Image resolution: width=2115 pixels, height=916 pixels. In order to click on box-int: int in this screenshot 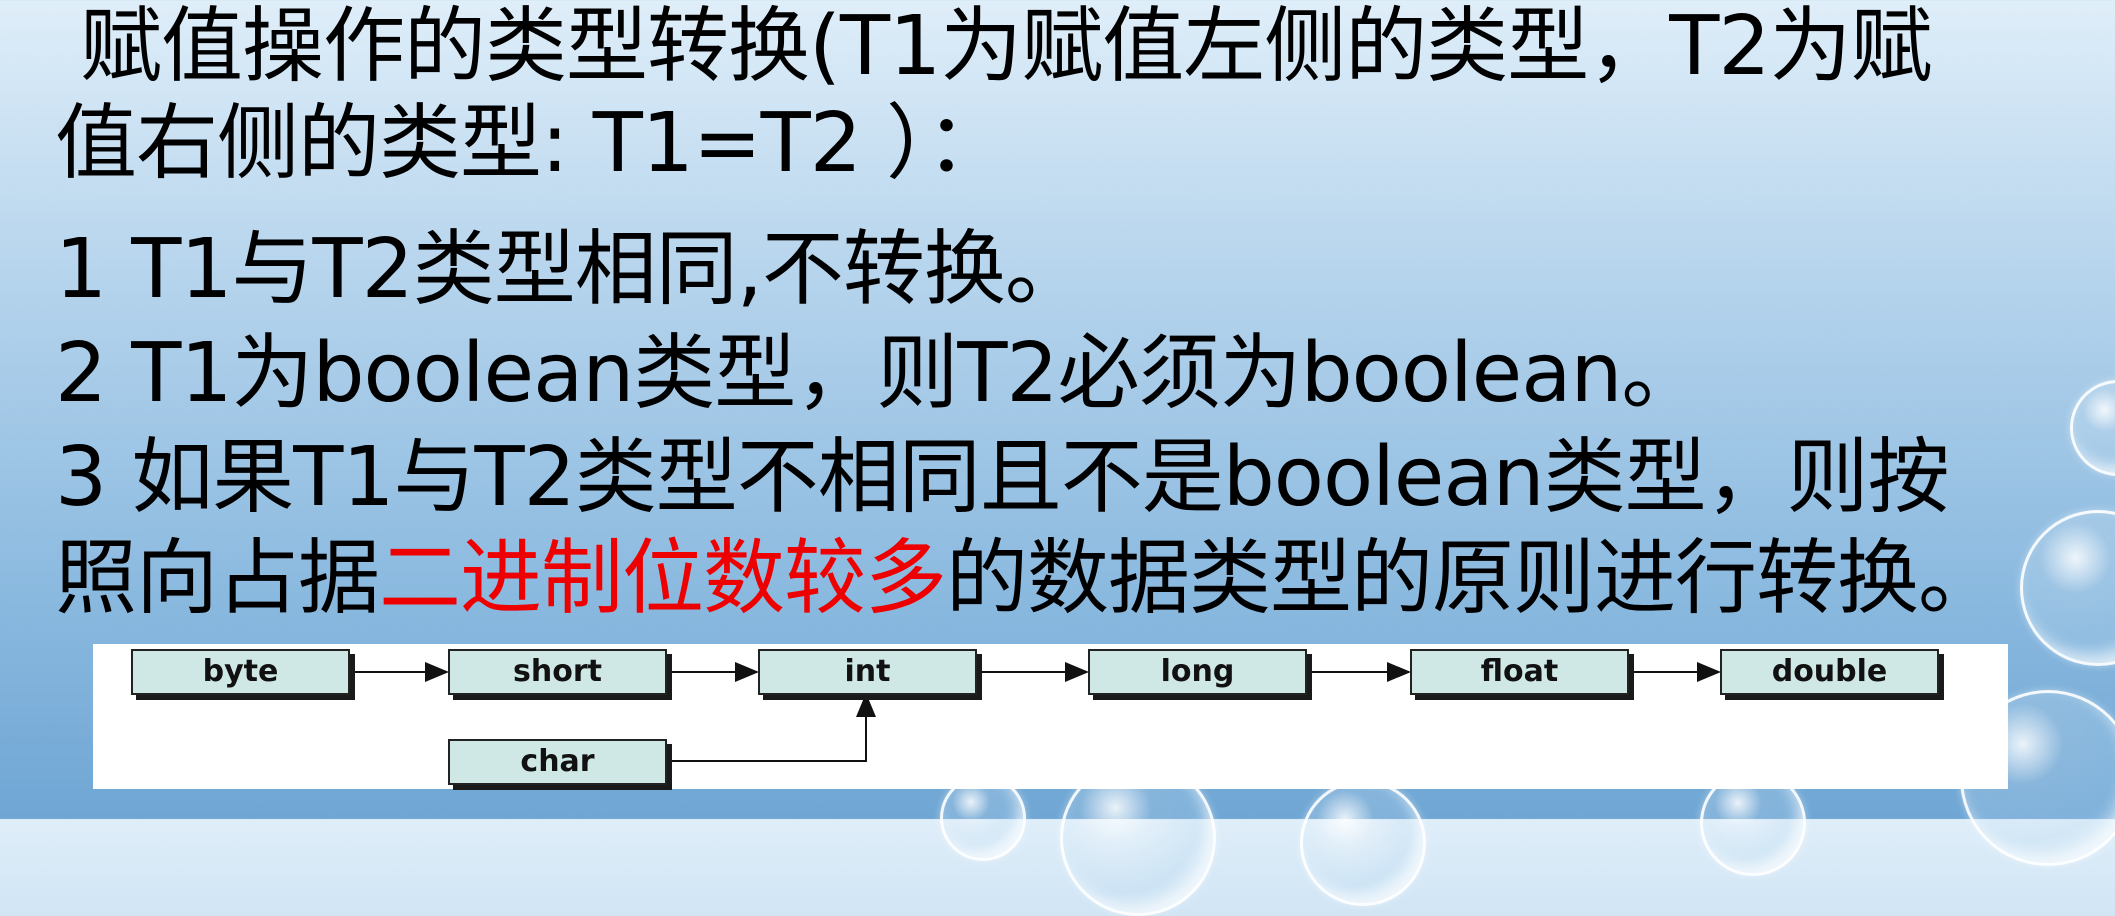, I will do `click(867, 672)`.